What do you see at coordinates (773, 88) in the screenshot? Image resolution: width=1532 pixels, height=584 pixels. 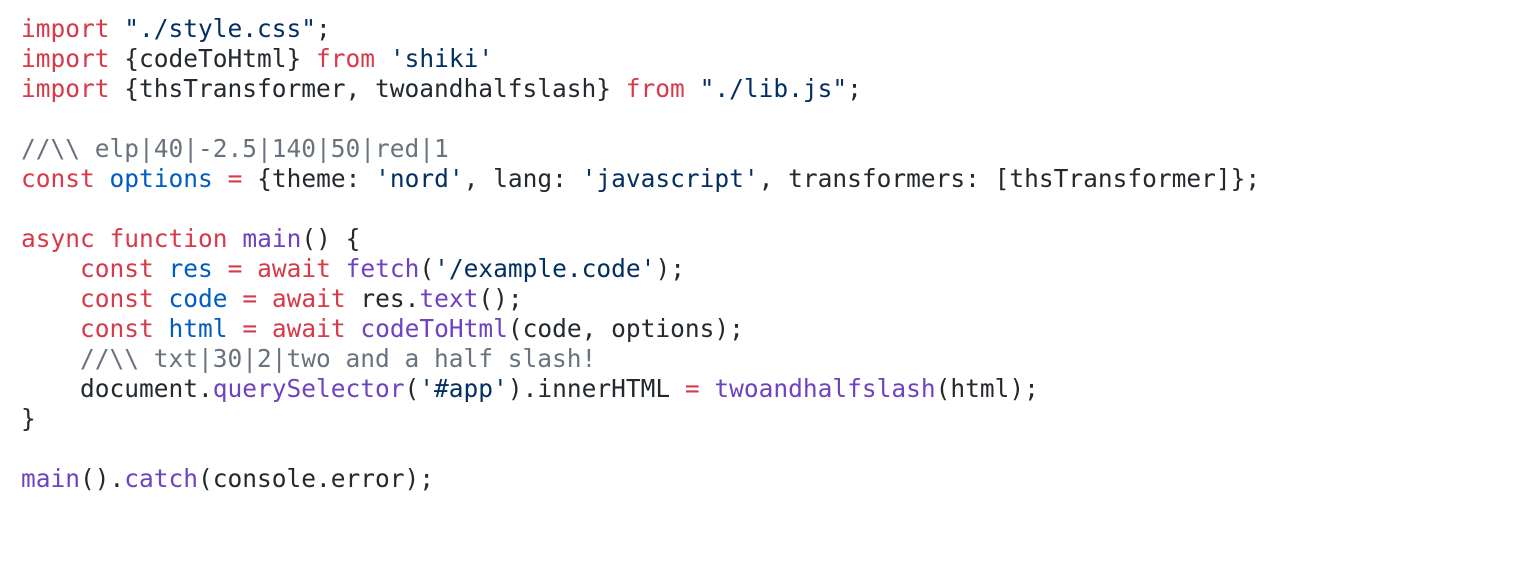 I see `code-token-string: "./lib.js"` at bounding box center [773, 88].